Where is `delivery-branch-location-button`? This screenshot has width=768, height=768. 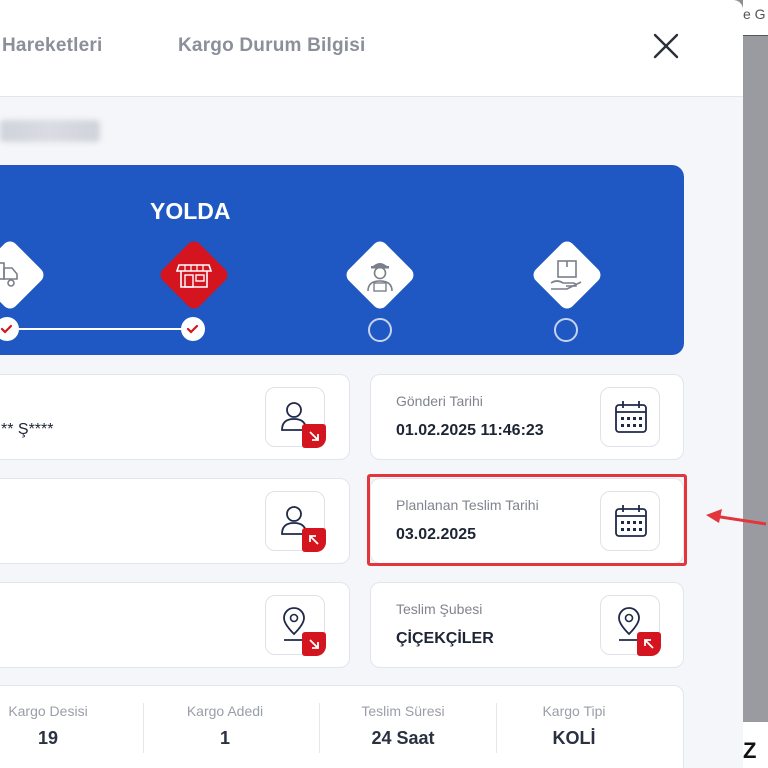
delivery-branch-location-button is located at coordinates (630, 625).